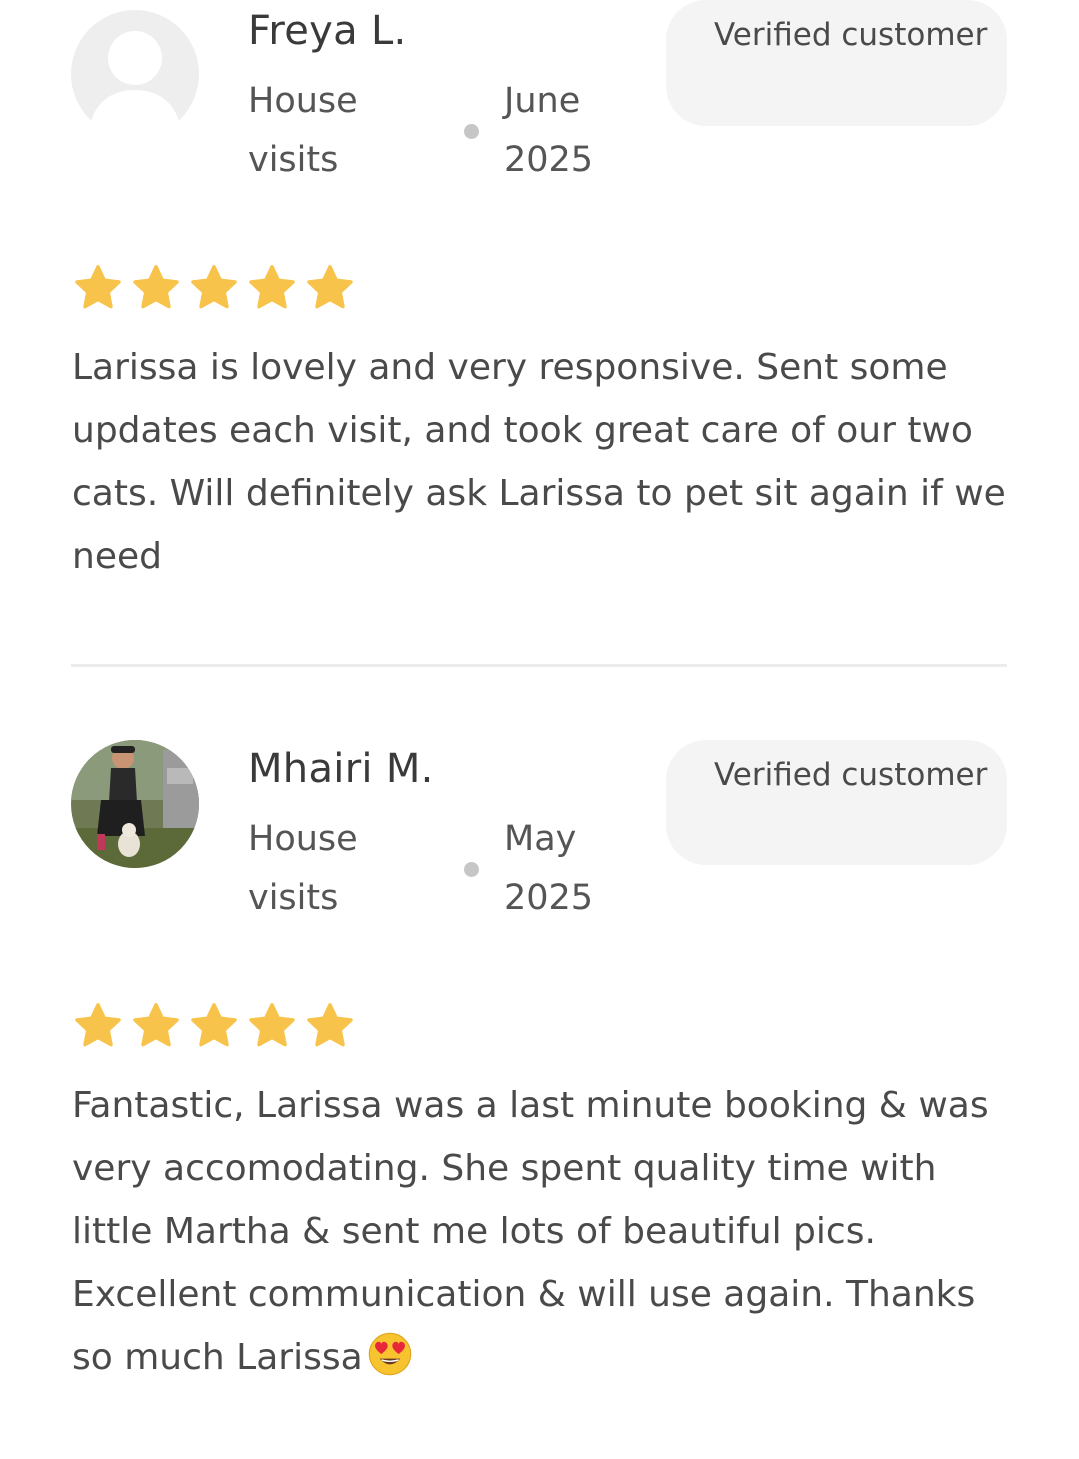 The image size is (1079, 1459). What do you see at coordinates (389, 1354) in the screenshot?
I see `heart-eyes-emoji` at bounding box center [389, 1354].